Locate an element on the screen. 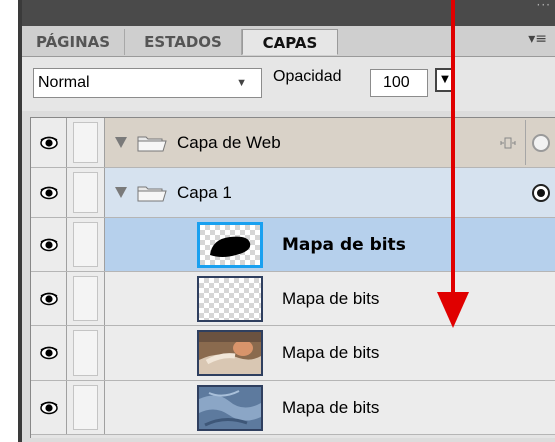 This screenshot has height=442, width=555. annotation-arrow-line is located at coordinates (453, 148).